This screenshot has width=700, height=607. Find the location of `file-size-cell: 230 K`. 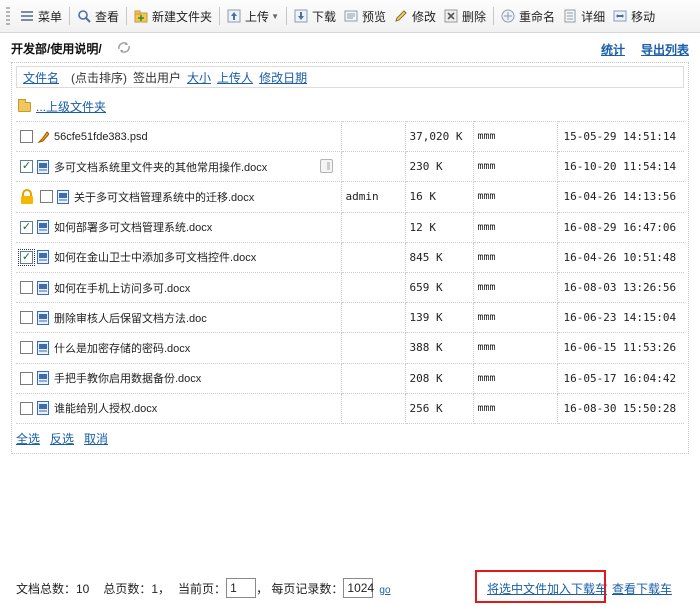

file-size-cell: 230 K is located at coordinates (439, 167).